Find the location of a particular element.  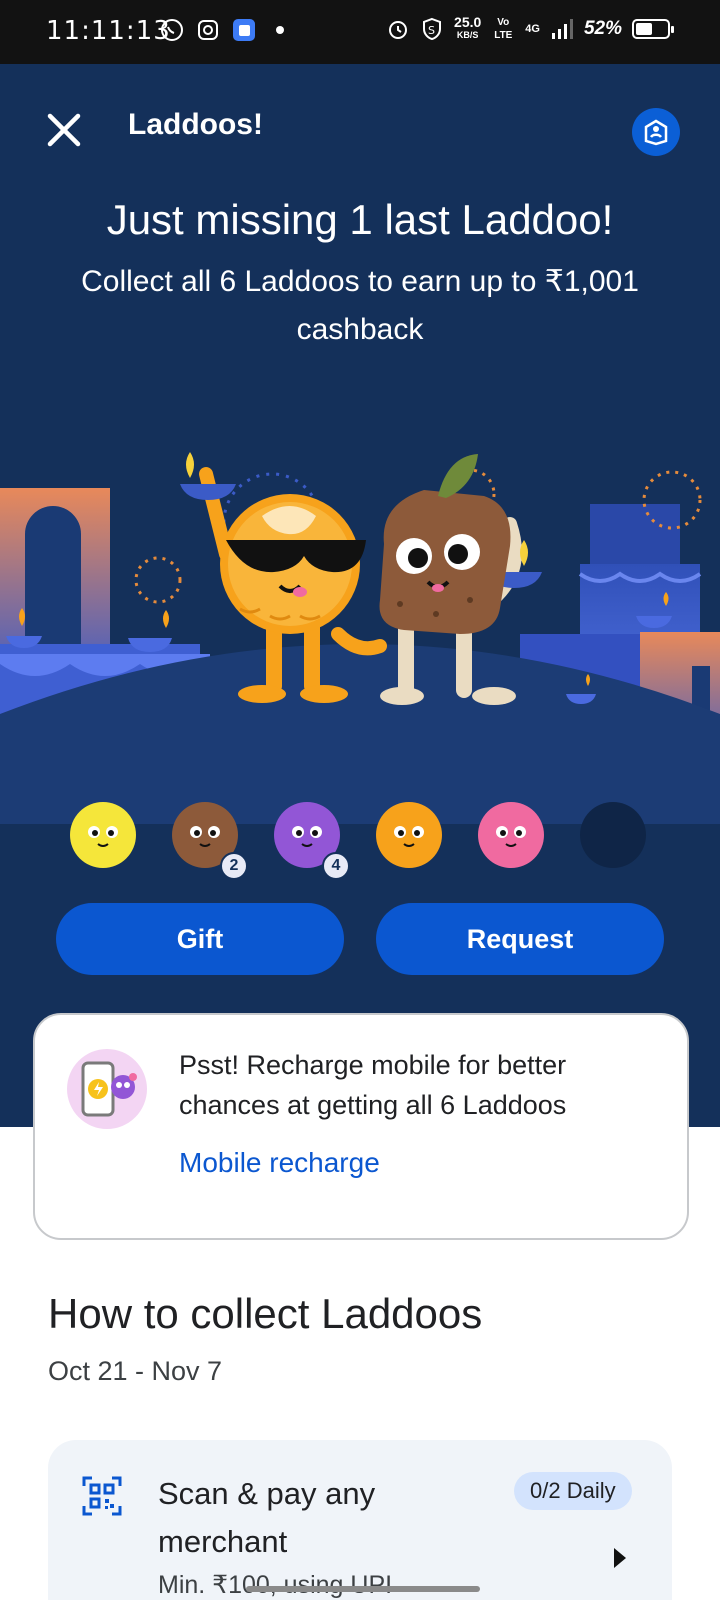

chevron-right-icon is located at coordinates (620, 1558).